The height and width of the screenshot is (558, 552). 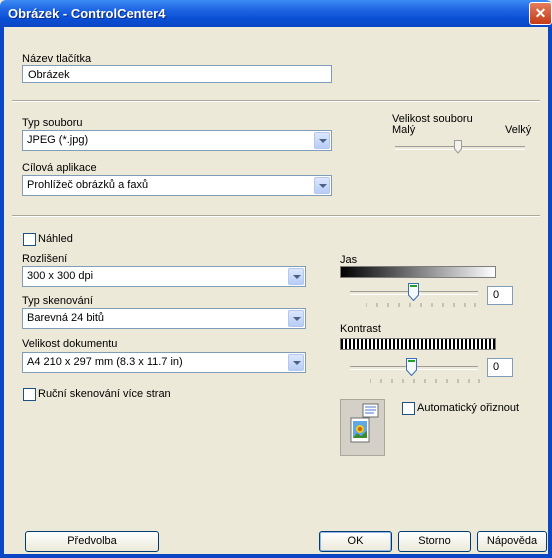 What do you see at coordinates (500, 295) in the screenshot?
I see `brightness-input: 0` at bounding box center [500, 295].